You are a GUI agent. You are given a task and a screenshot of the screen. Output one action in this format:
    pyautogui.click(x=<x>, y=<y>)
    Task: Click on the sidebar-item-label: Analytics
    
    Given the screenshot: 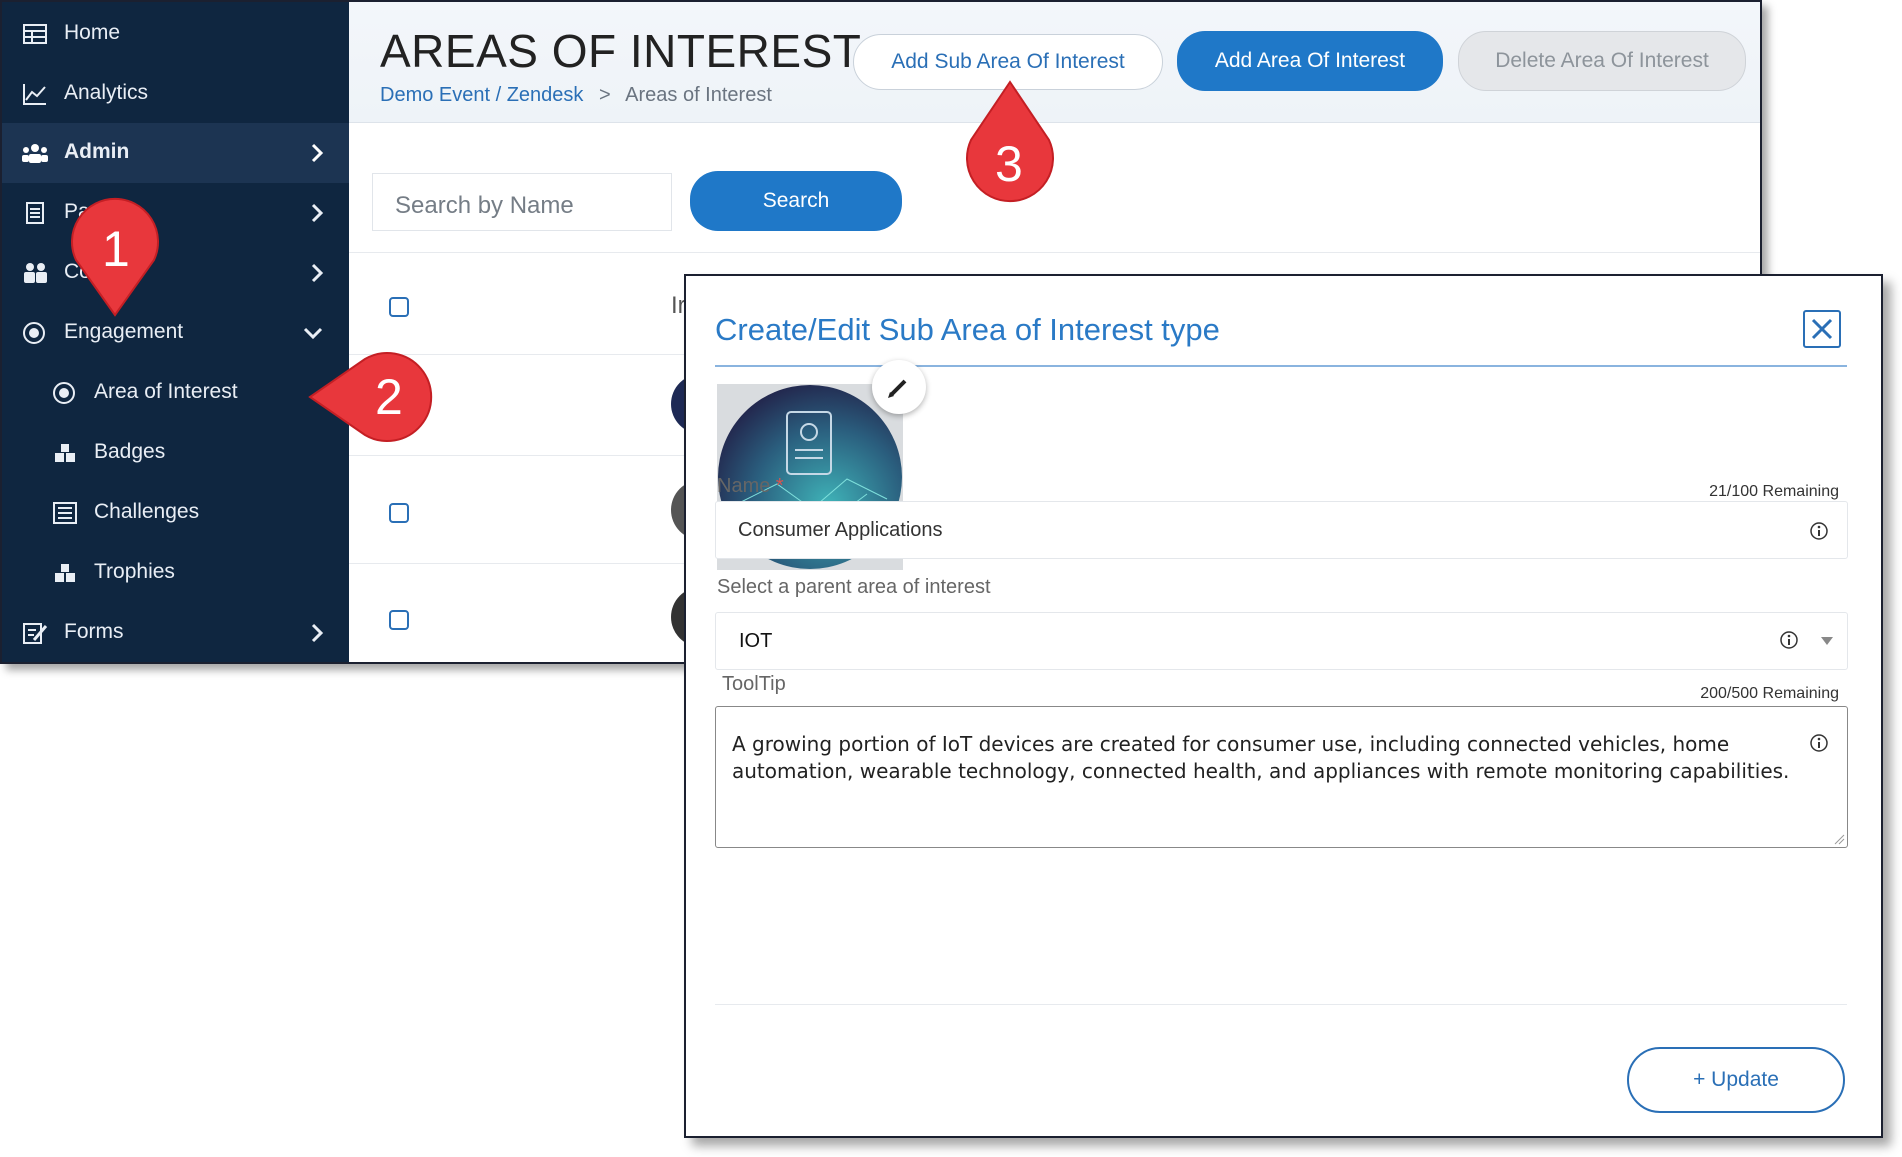 What is the action you would take?
    pyautogui.click(x=106, y=92)
    